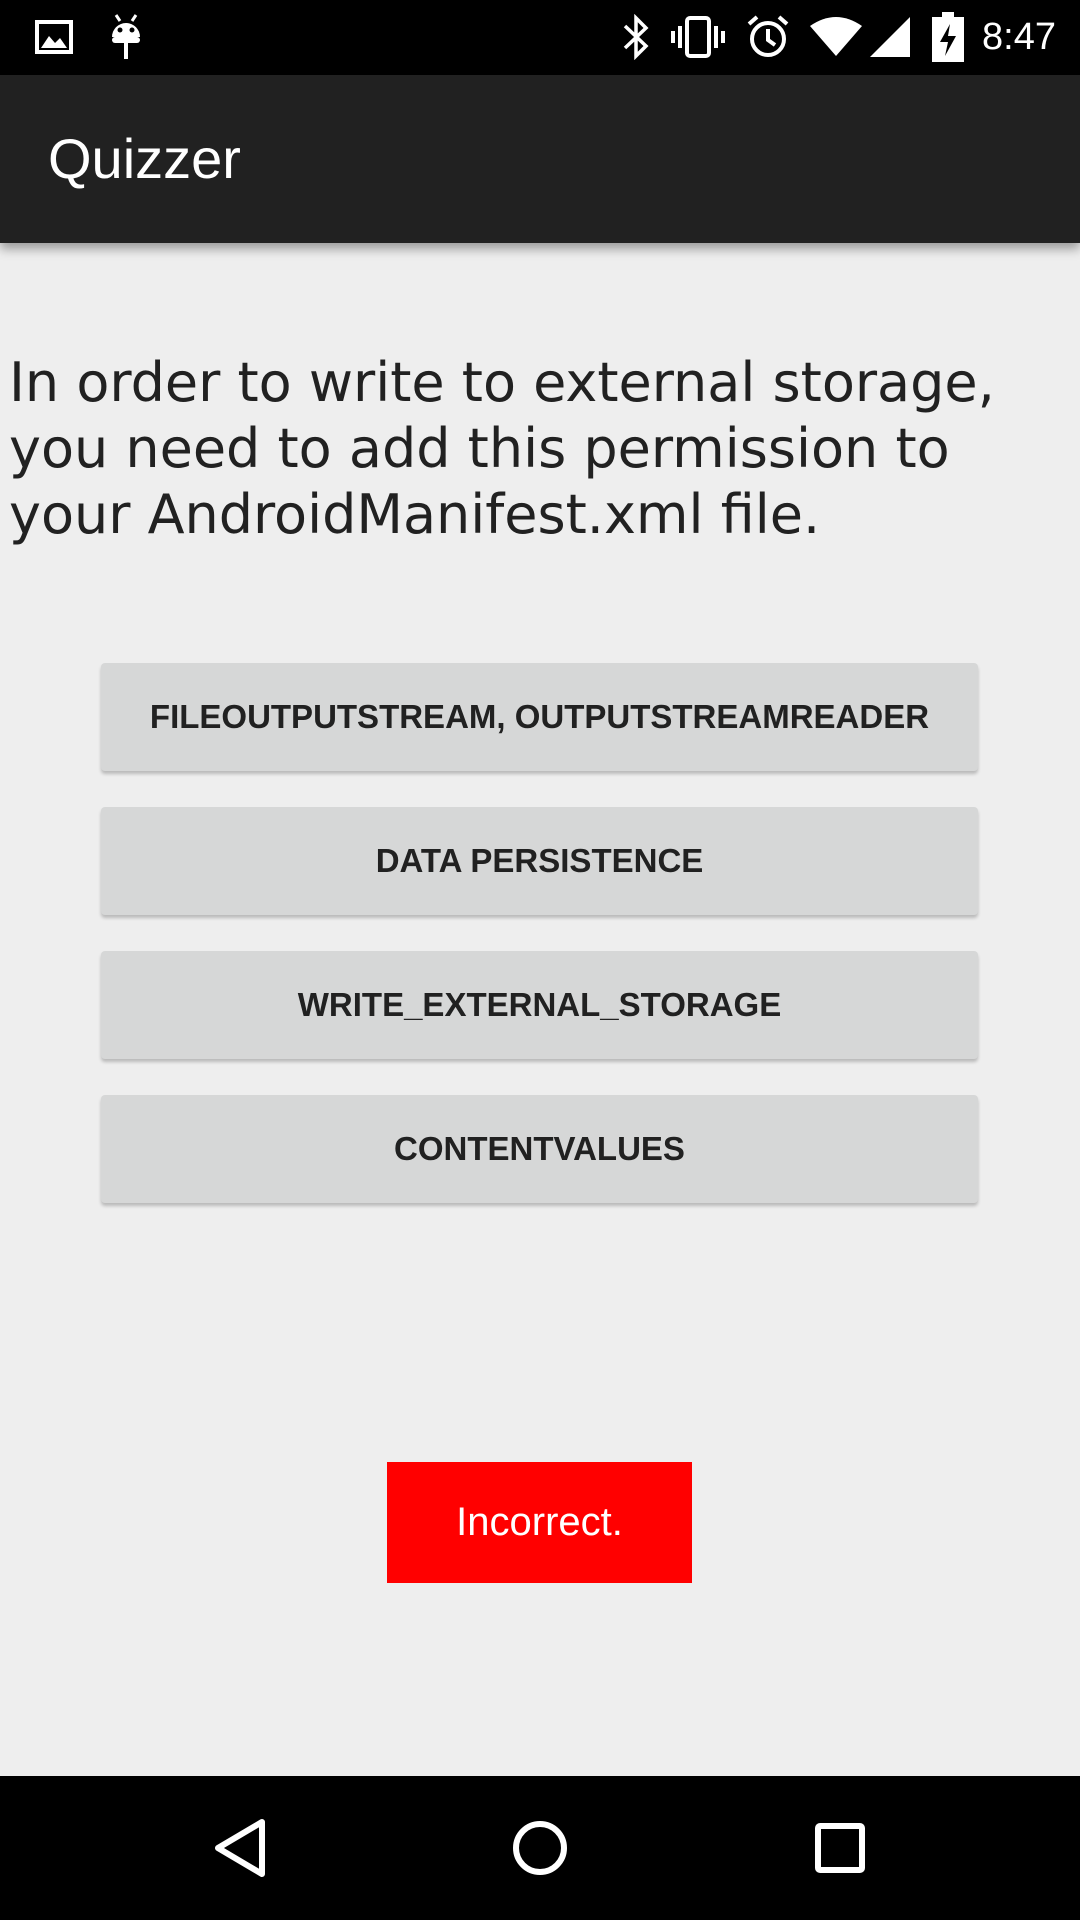 The height and width of the screenshot is (1920, 1080). Describe the element at coordinates (539, 1005) in the screenshot. I see `answer-button-3: WRITE_EXTERNAL_STORAGE` at that location.